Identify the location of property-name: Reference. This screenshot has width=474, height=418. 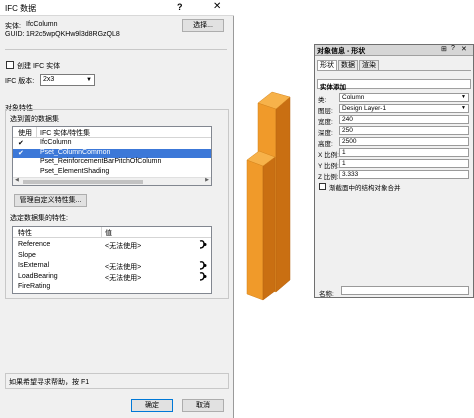
(34, 244).